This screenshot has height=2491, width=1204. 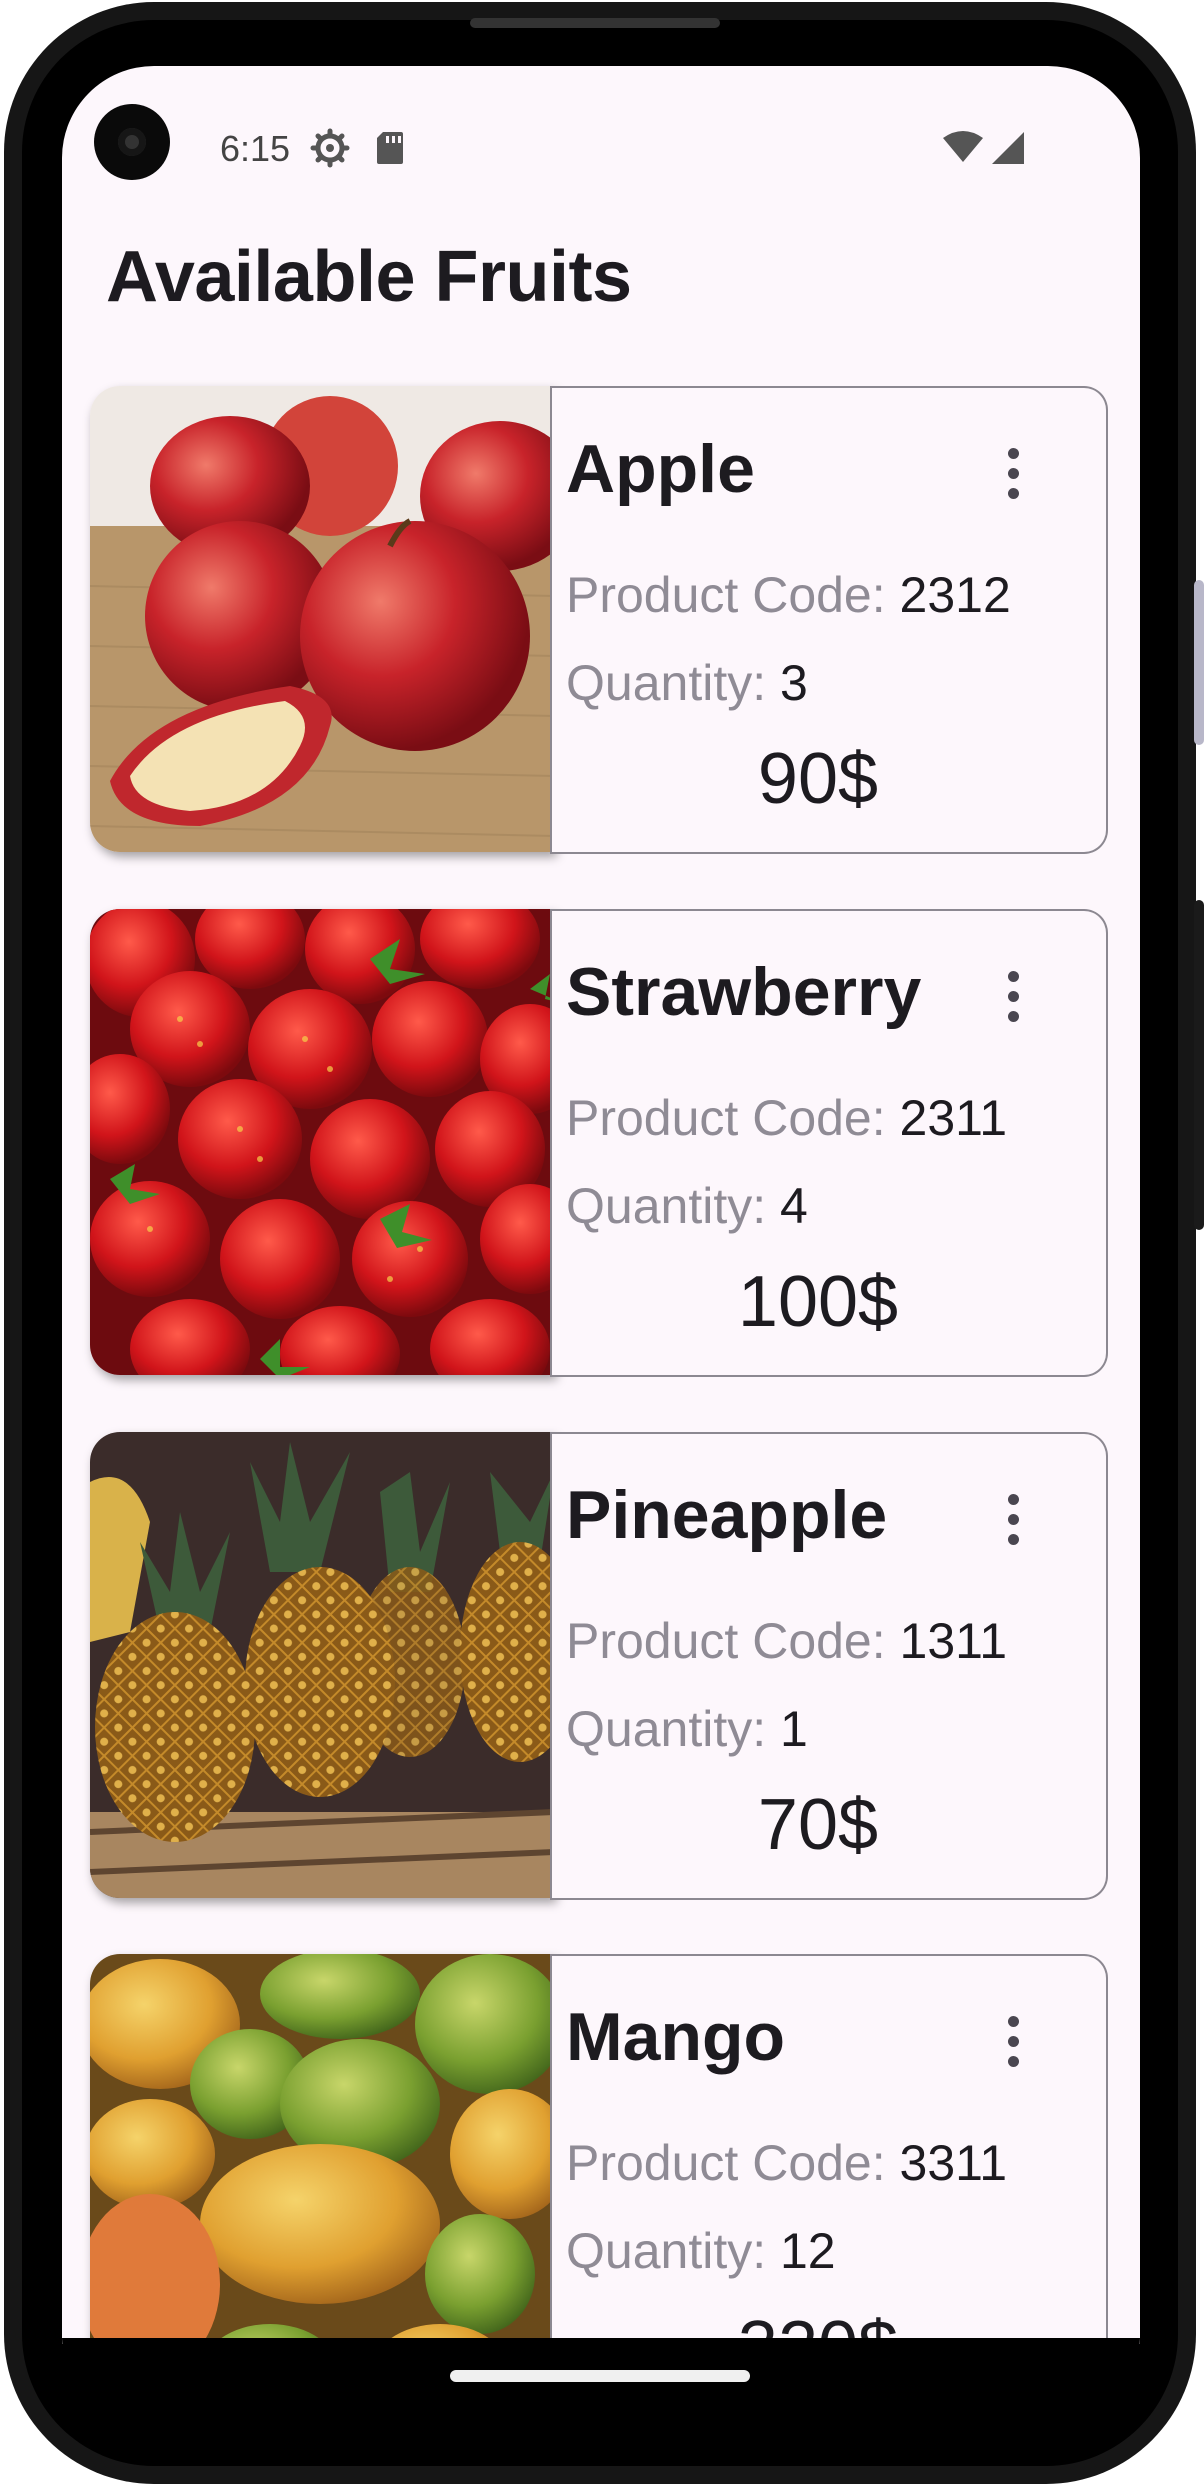 I want to click on product-price: 90$, so click(x=818, y=779).